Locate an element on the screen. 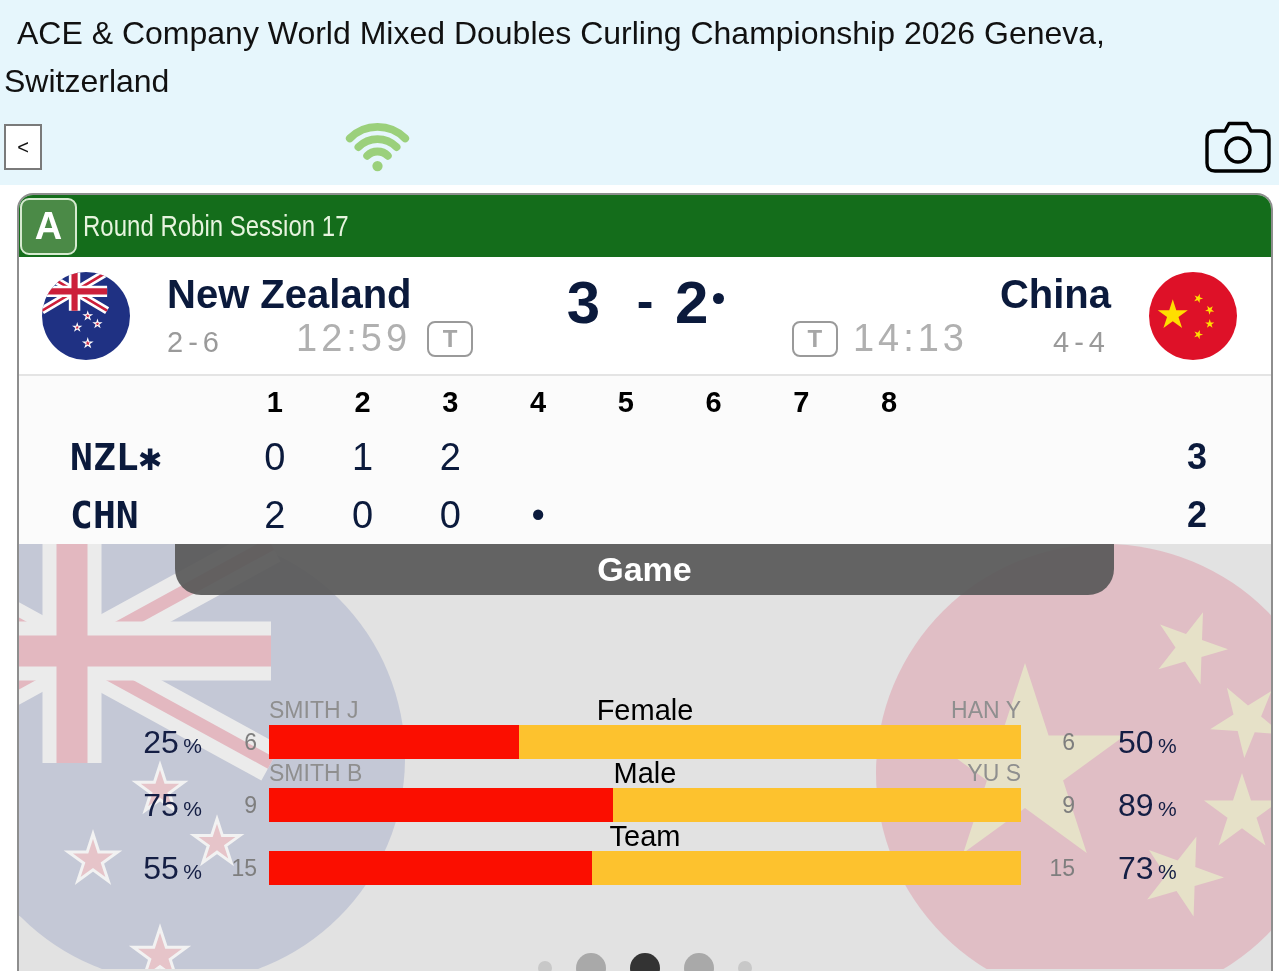 This screenshot has width=1279, height=971. page-title-bar: Game is located at coordinates (644, 569).